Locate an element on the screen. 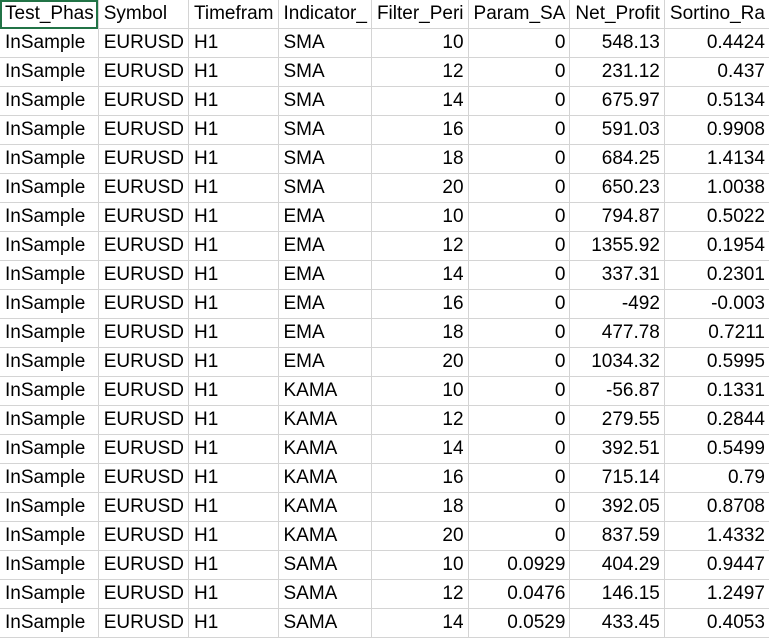  cell-indicator: SAMA is located at coordinates (325, 565).